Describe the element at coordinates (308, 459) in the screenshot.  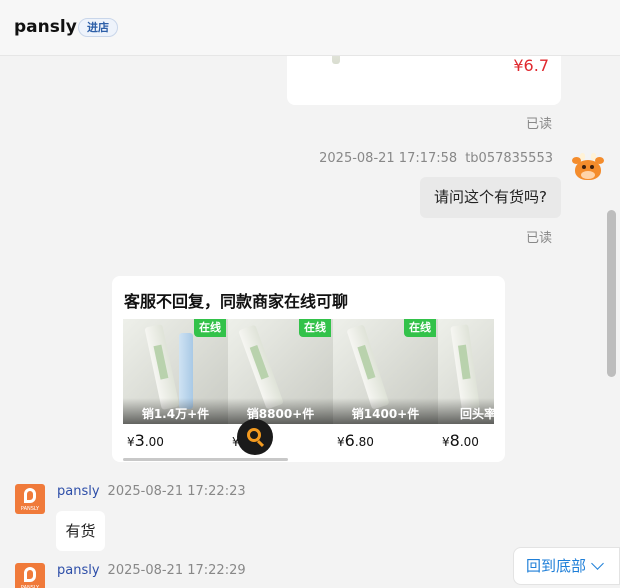
I see `carousel-scrollbar` at that location.